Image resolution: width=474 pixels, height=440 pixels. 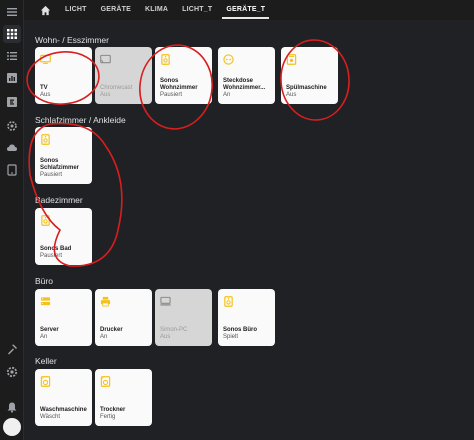 I want to click on entity-name: Sonos Schlafzimmer, so click(x=60, y=164).